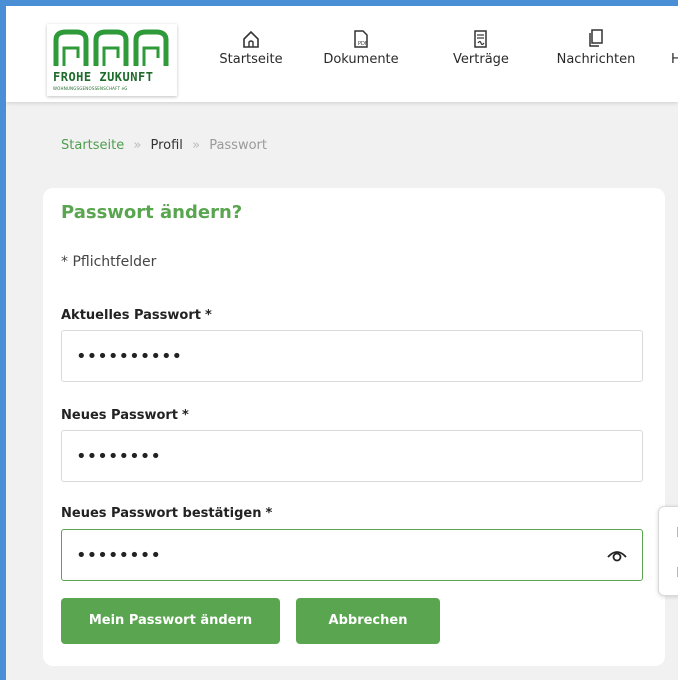 The width and height of the screenshot is (678, 680). What do you see at coordinates (251, 59) in the screenshot?
I see `nav-label: Startseite` at bounding box center [251, 59].